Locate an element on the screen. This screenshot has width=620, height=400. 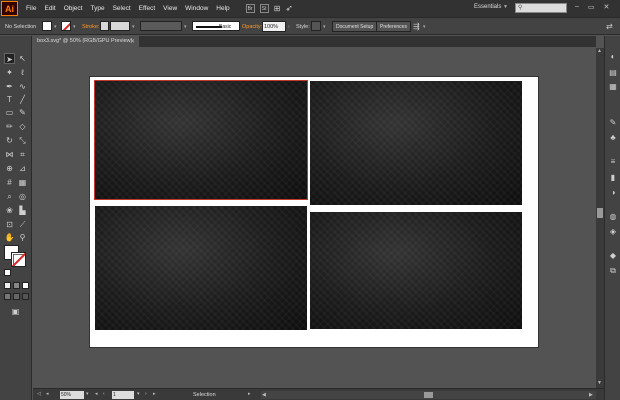
column-graph-tool-icon: ▙ is located at coordinates (22, 210).